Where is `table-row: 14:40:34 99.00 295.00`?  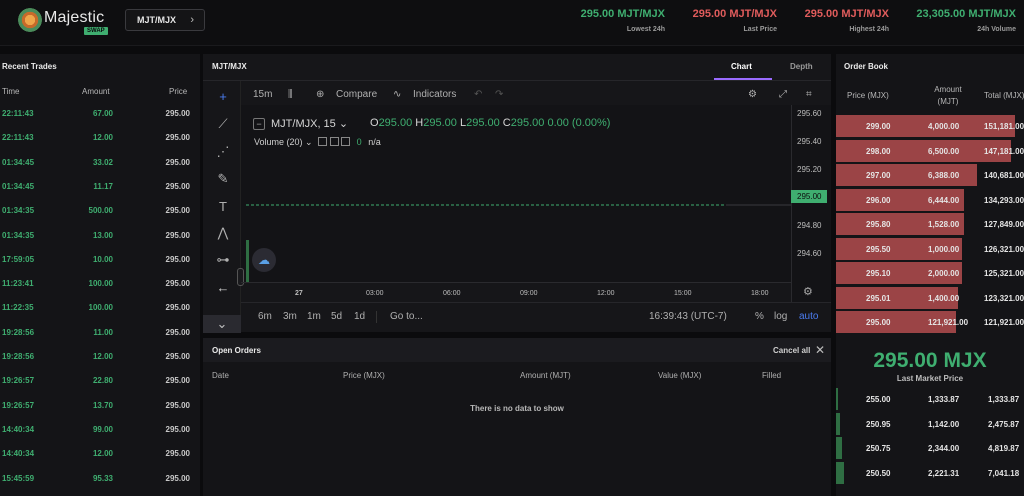 table-row: 14:40:34 99.00 295.00 is located at coordinates (100, 429).